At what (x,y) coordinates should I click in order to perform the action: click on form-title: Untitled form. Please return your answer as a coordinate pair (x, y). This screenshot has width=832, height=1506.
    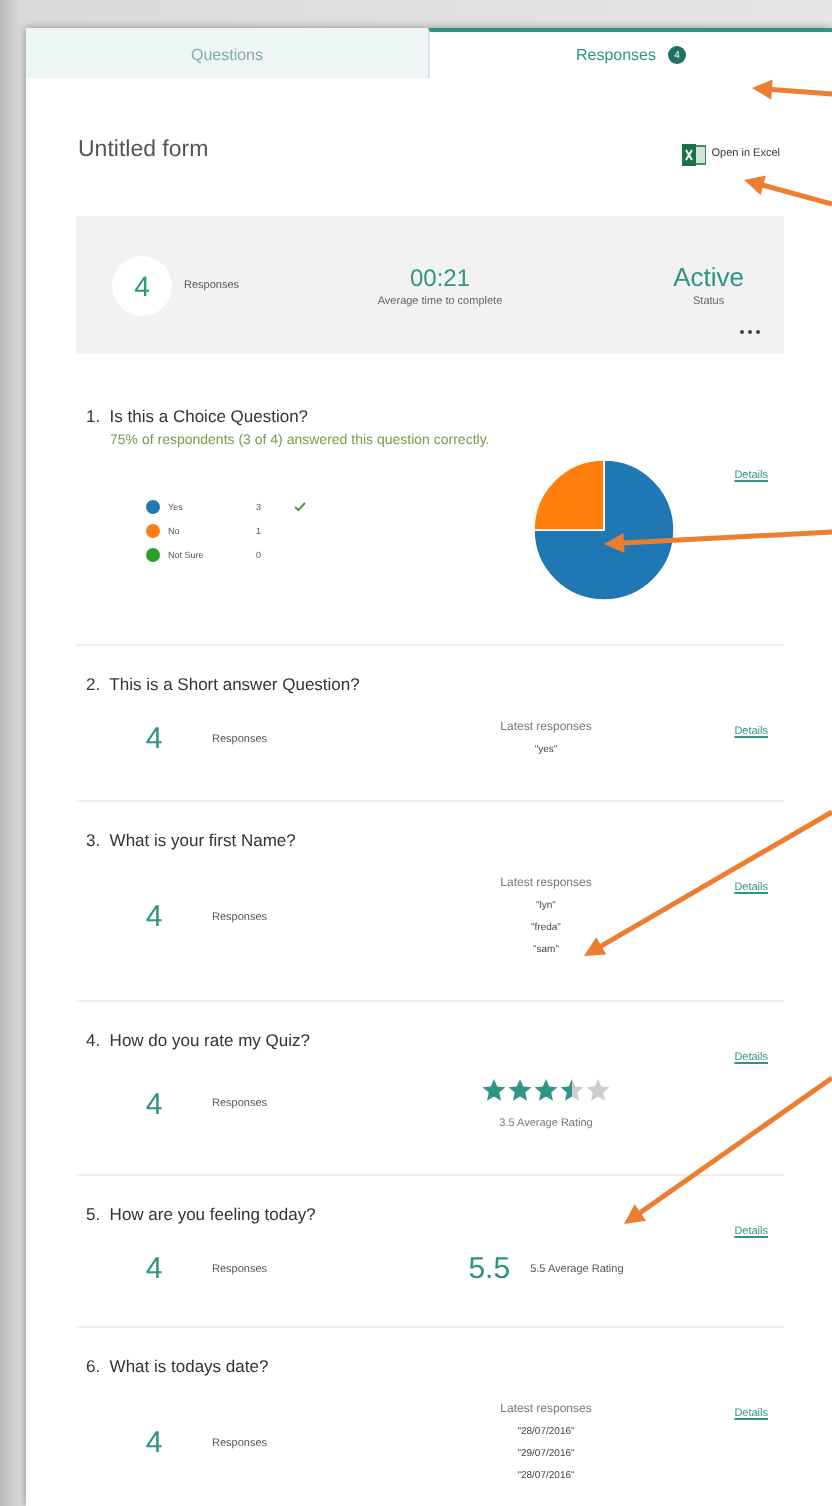
    Looking at the image, I should click on (143, 150).